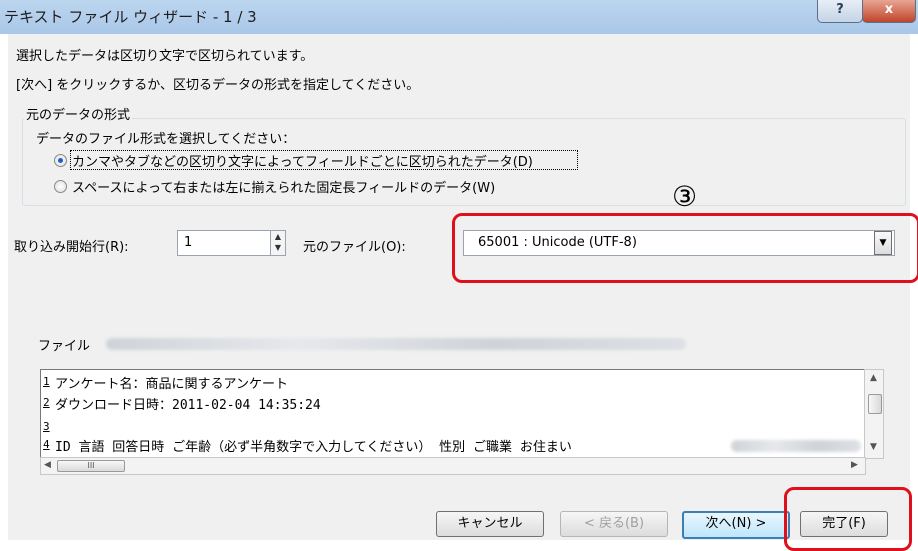 The height and width of the screenshot is (551, 918). Describe the element at coordinates (490, 524) in the screenshot. I see `cancel-button: キャンセル` at that location.